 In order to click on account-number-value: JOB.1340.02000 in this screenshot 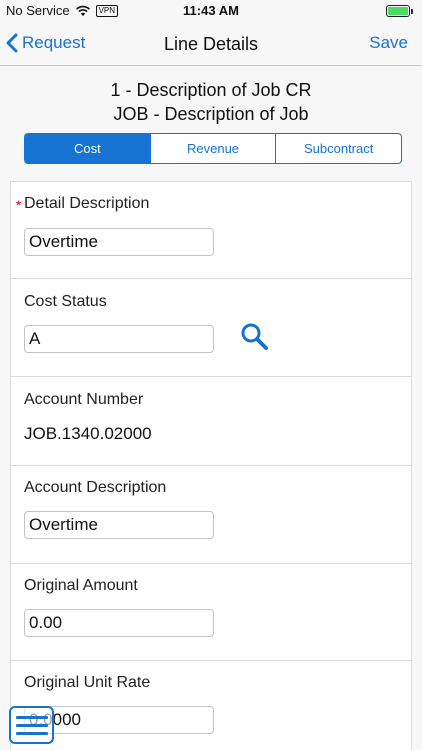, I will do `click(88, 433)`.